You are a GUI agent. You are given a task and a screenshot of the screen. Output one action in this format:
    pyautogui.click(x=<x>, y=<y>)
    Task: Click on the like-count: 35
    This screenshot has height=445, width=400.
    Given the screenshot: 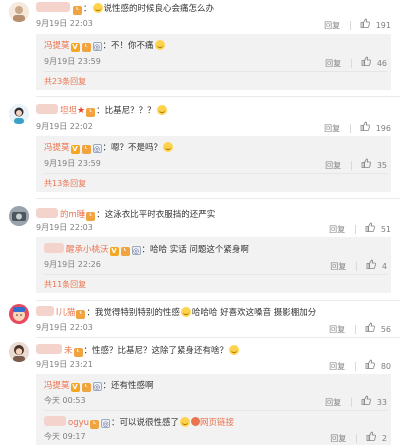 What is the action you would take?
    pyautogui.click(x=381, y=165)
    